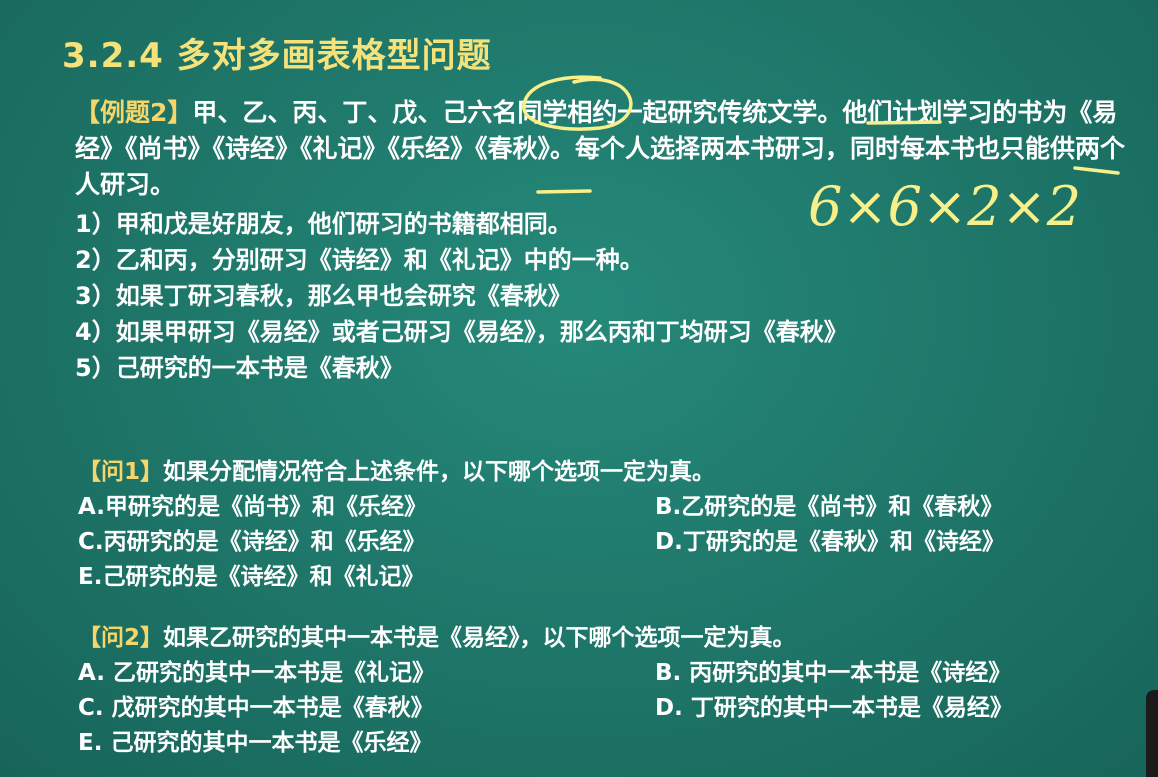 The height and width of the screenshot is (777, 1158). I want to click on q1-option-d: D.丁研究的是《春秋》和《诗经》, so click(830, 542).